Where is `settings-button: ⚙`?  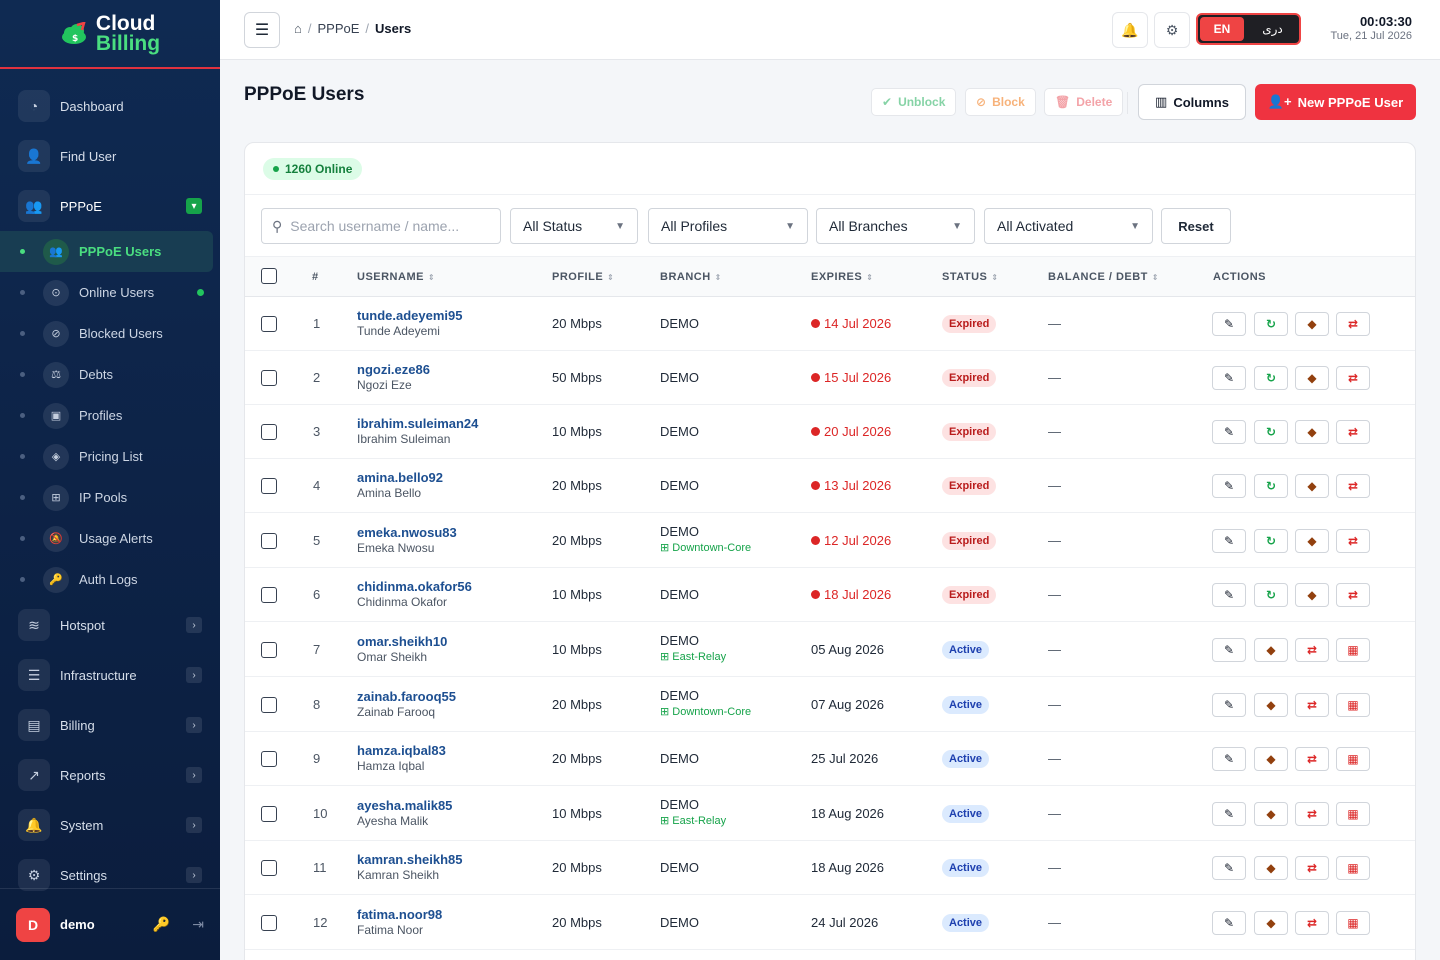 settings-button: ⚙ is located at coordinates (1172, 30).